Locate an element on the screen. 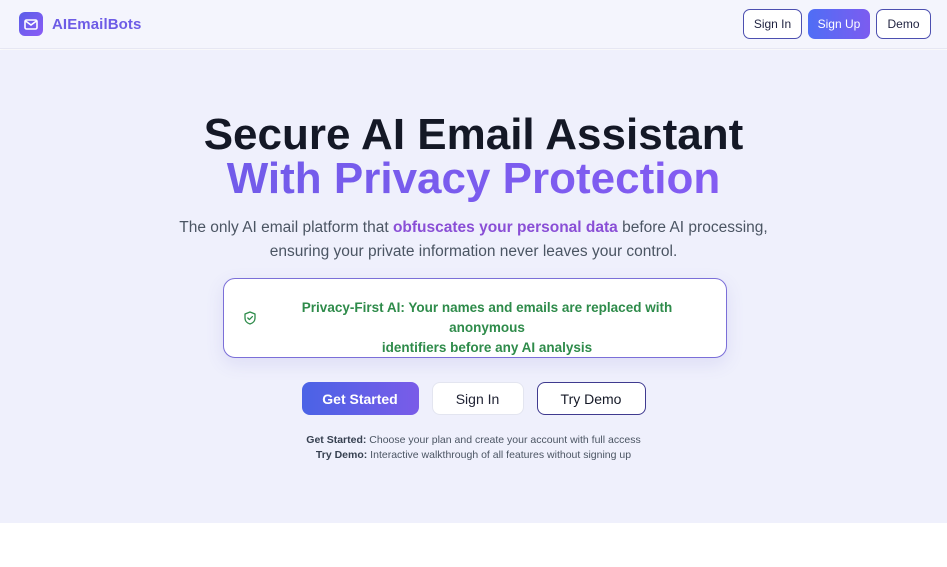  sign-in-button: Sign In is located at coordinates (477, 398).